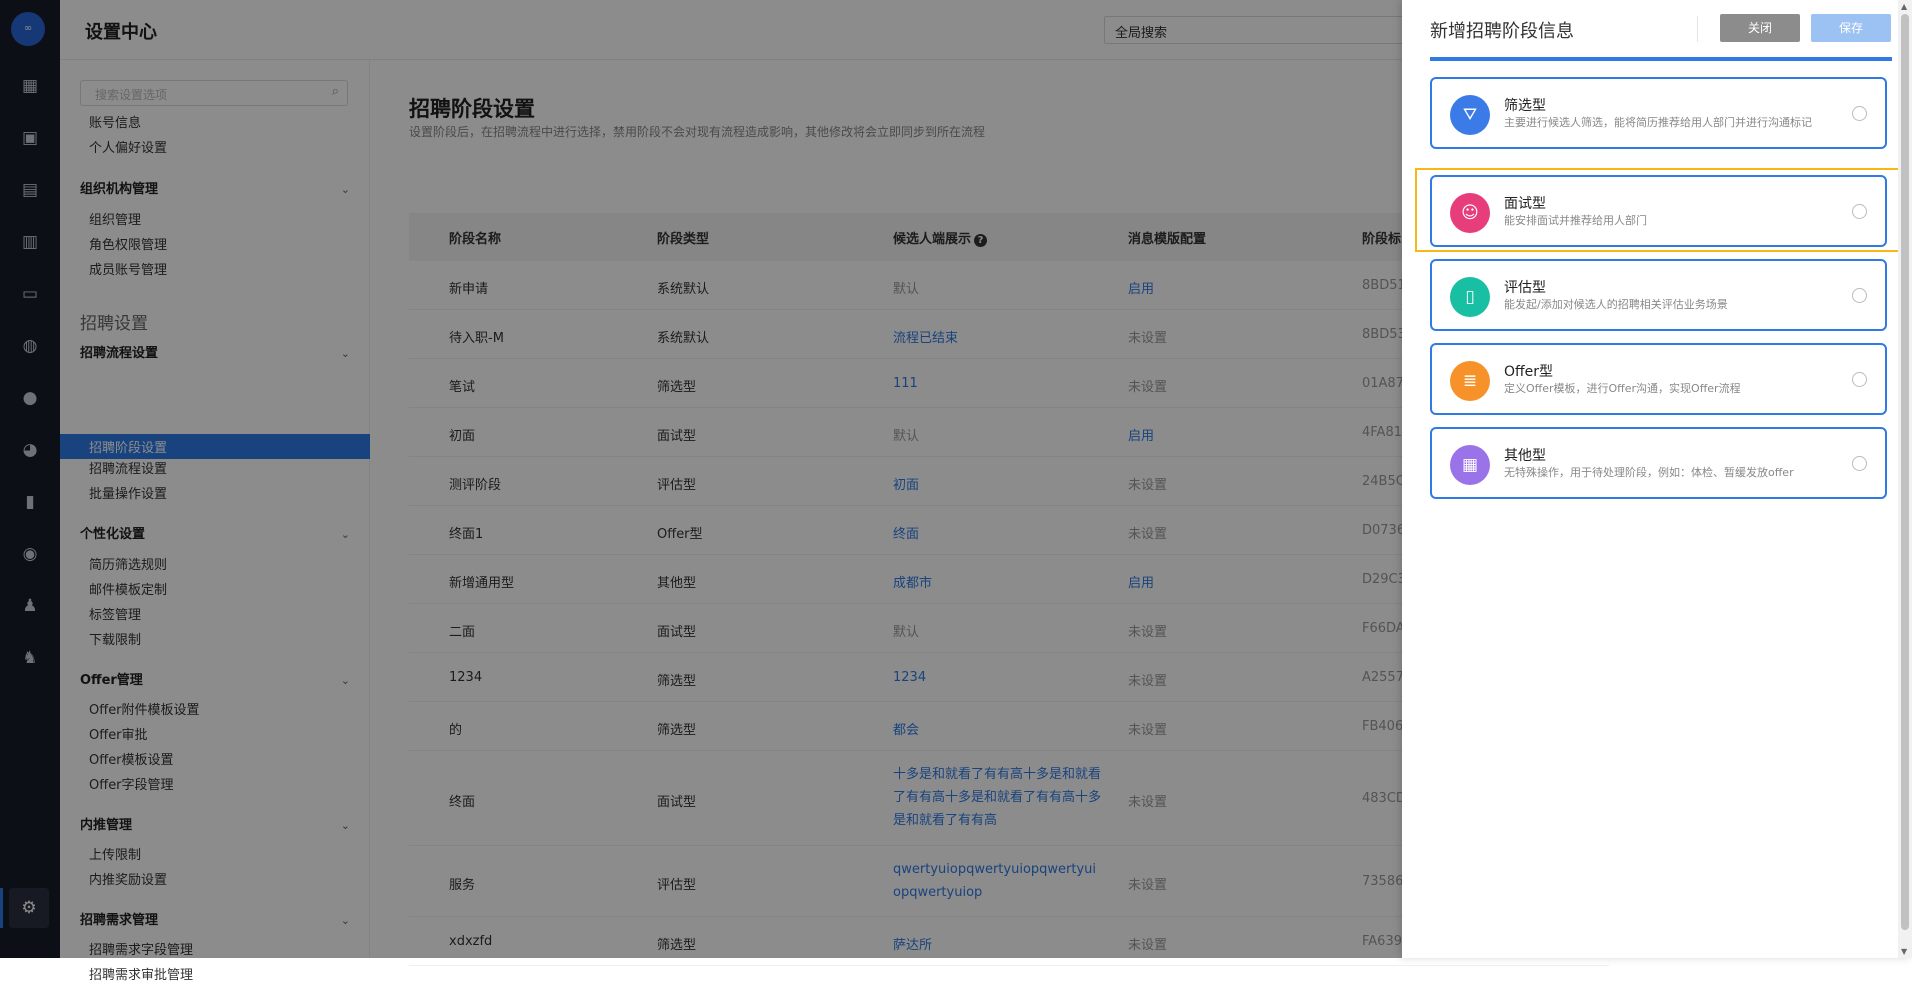 The height and width of the screenshot is (986, 1912). What do you see at coordinates (1658, 122) in the screenshot?
I see `option-description: 主要进行候选人筛选，能将简历推荐给用人部门并进行沟通标记` at bounding box center [1658, 122].